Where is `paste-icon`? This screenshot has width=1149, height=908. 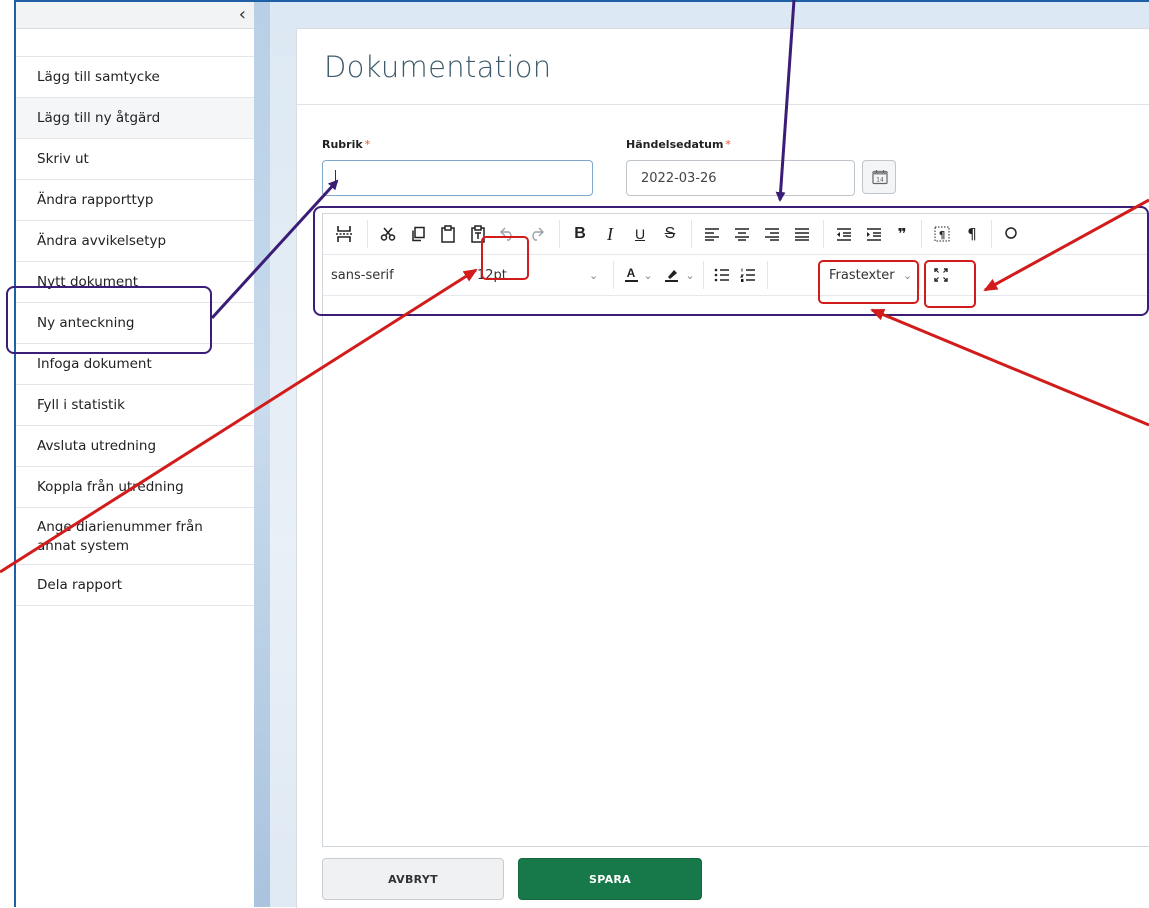 paste-icon is located at coordinates (448, 234).